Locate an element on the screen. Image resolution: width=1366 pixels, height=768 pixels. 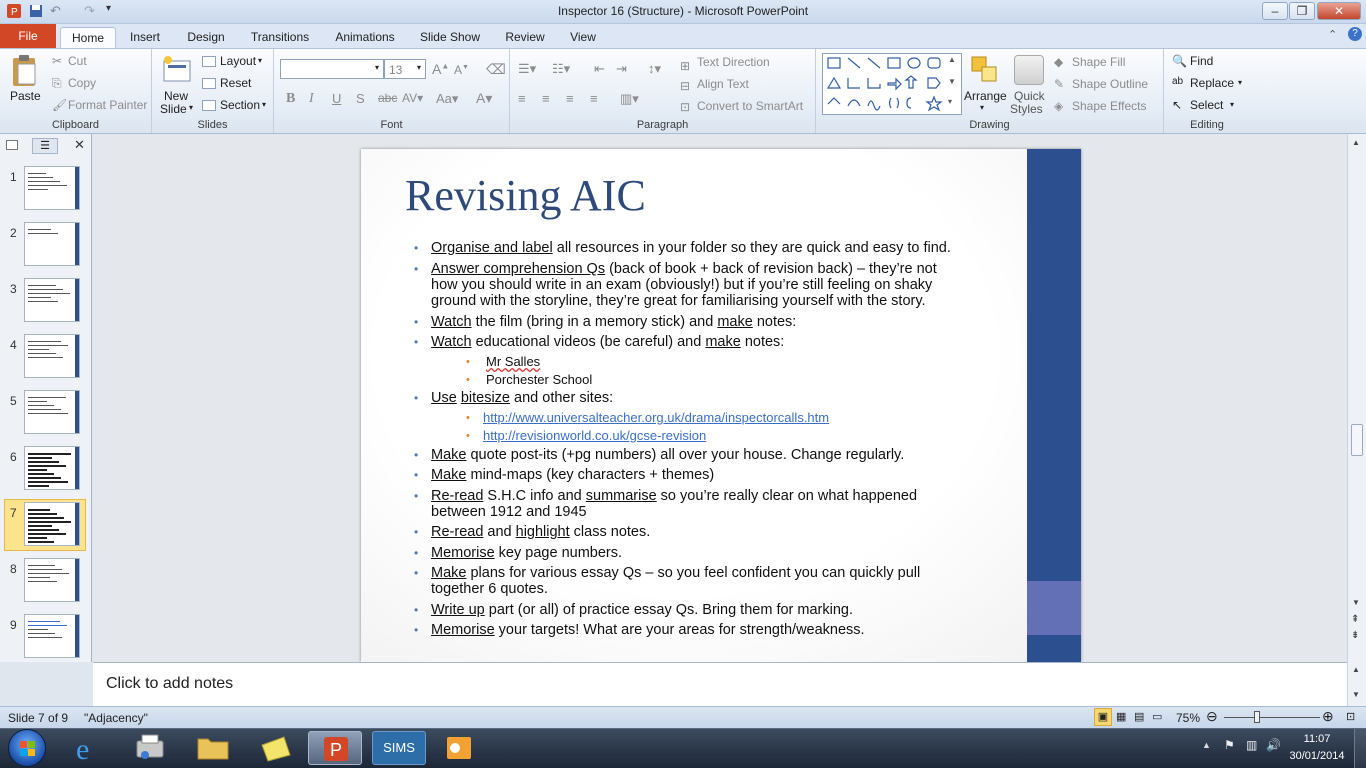
grow-font-icon: A▲ is located at coordinates (440, 69).